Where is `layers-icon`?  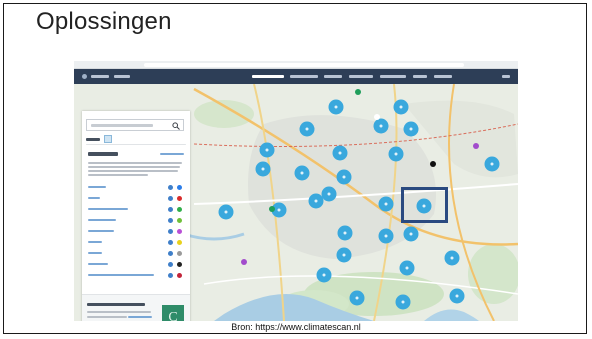 layers-icon is located at coordinates (108, 139).